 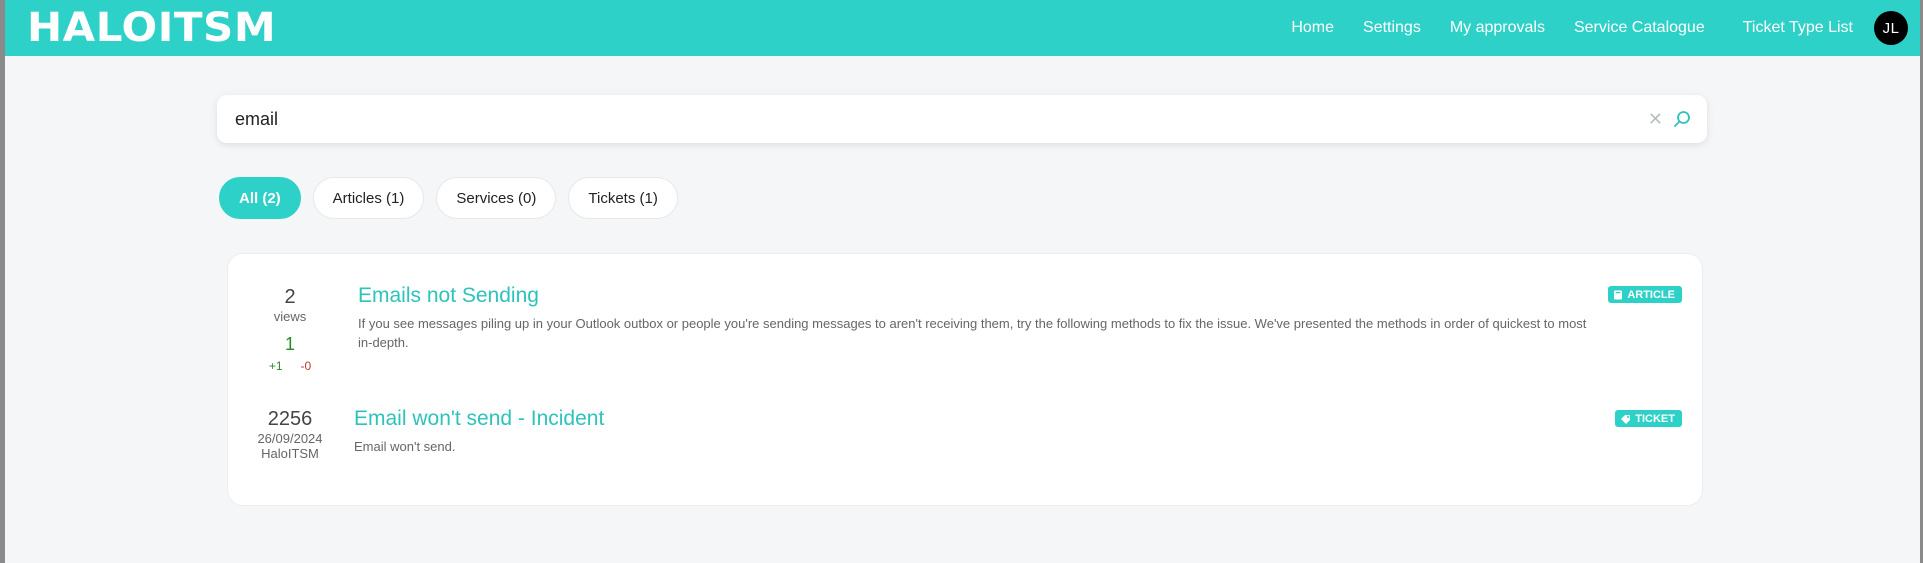 I want to click on view-count: 2, so click(x=290, y=297).